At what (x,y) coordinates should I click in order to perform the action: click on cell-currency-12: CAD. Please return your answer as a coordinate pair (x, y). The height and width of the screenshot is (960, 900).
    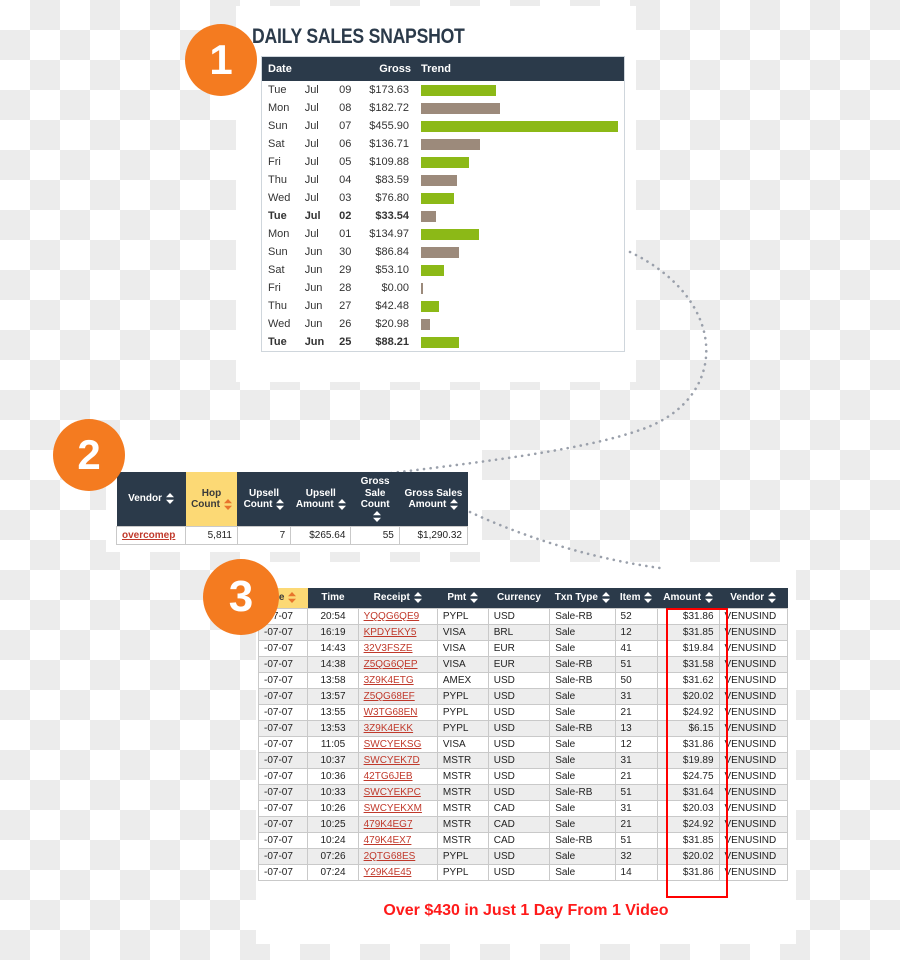
    Looking at the image, I should click on (519, 808).